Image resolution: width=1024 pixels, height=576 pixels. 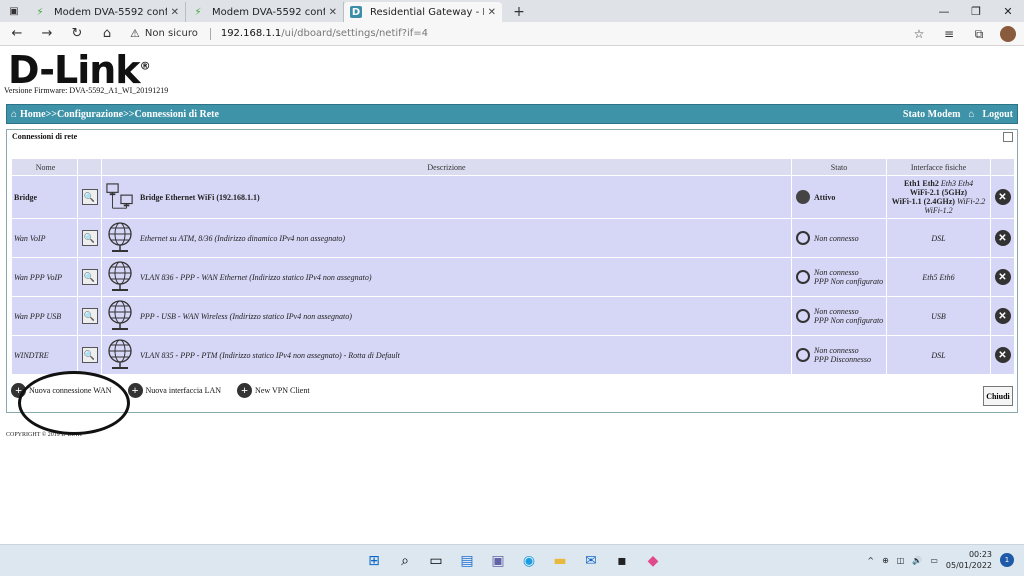 I want to click on url-path: /ui/dboard/settings/netif?if=4, so click(x=355, y=33).